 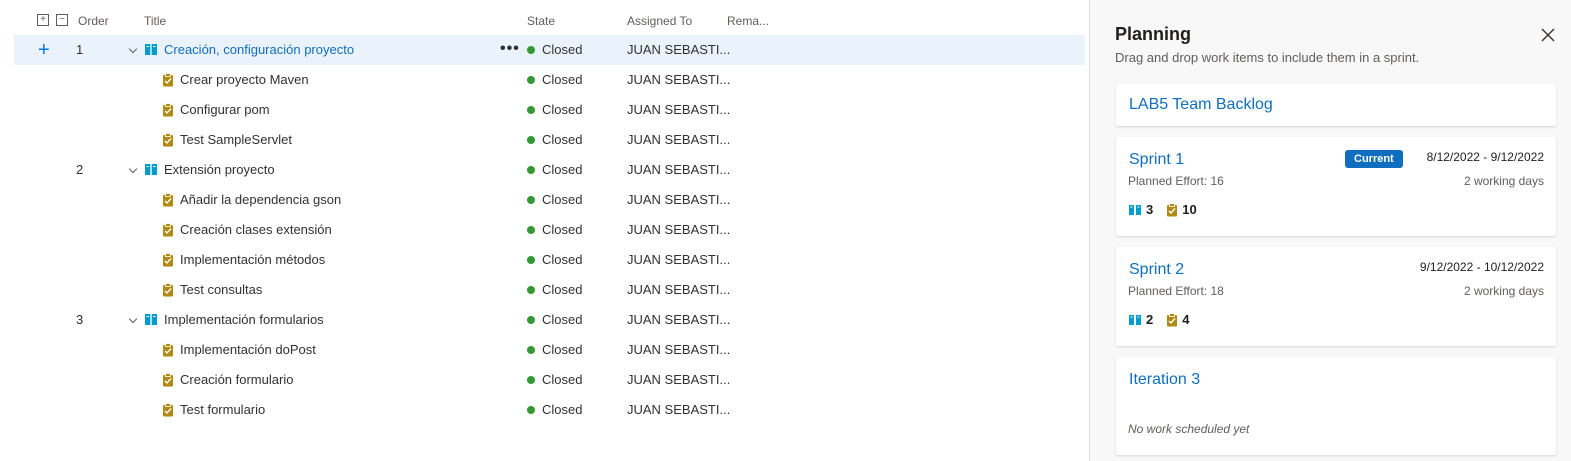 I want to click on current-badge: Current, so click(x=1374, y=159).